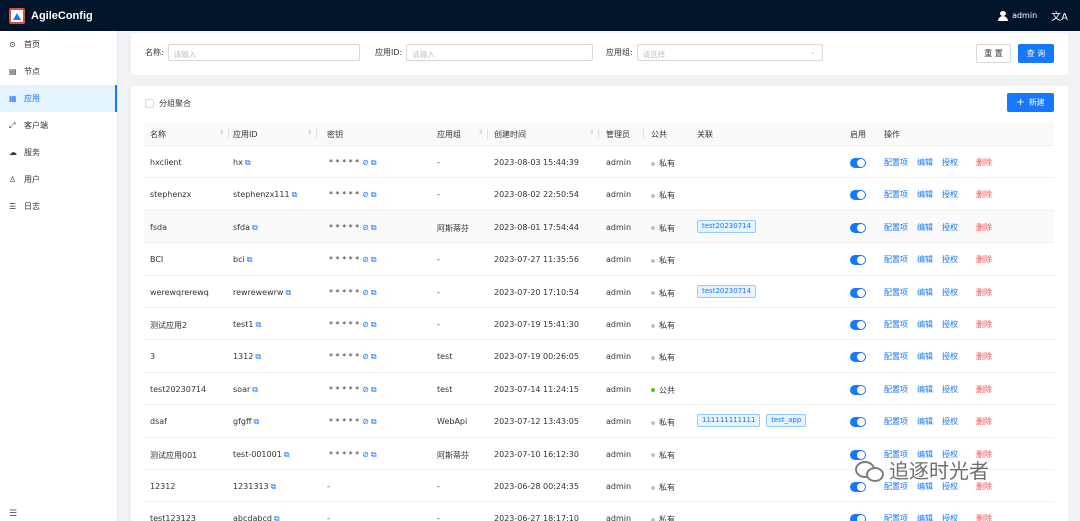 This screenshot has height=521, width=1080. What do you see at coordinates (58, 98) in the screenshot?
I see `sidebar-item-2: ▦ 应用` at bounding box center [58, 98].